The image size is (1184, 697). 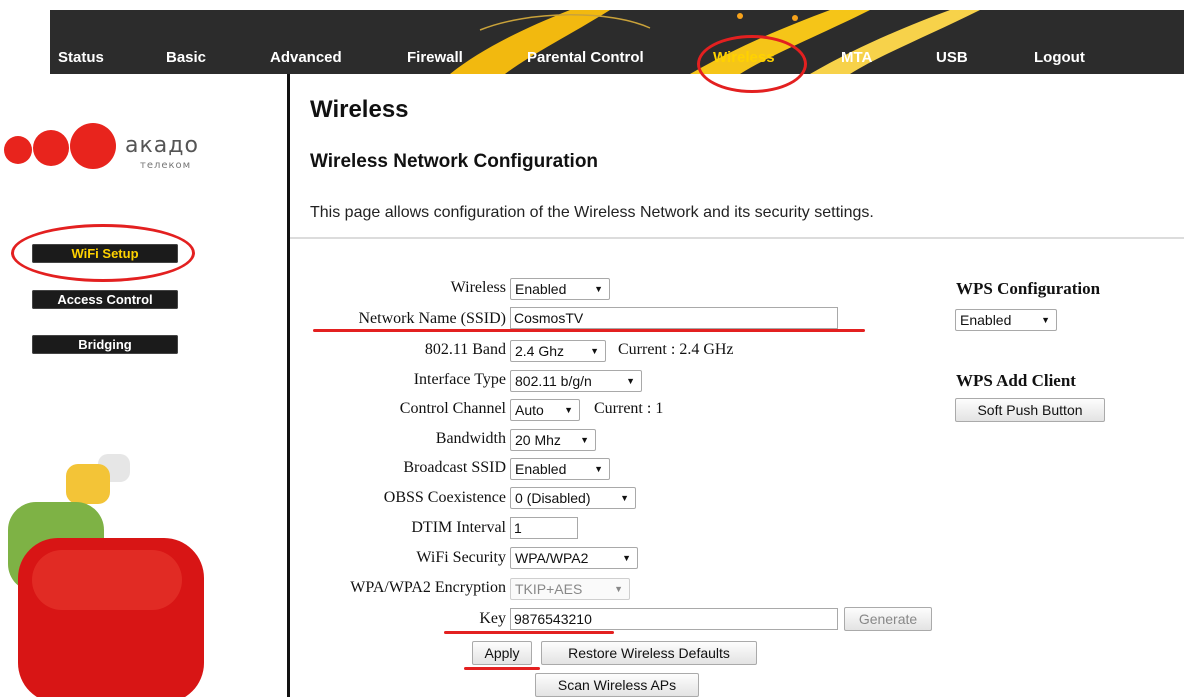 I want to click on wifi-security-label: WiFi Security, so click(x=461, y=557).